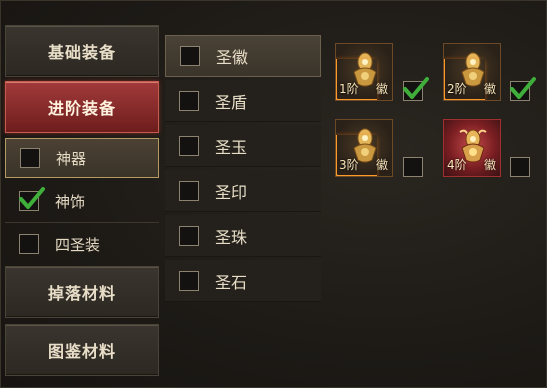 The height and width of the screenshot is (388, 547). I want to click on item-tile-emblem-tier-3: 3阶 徽, so click(364, 148).